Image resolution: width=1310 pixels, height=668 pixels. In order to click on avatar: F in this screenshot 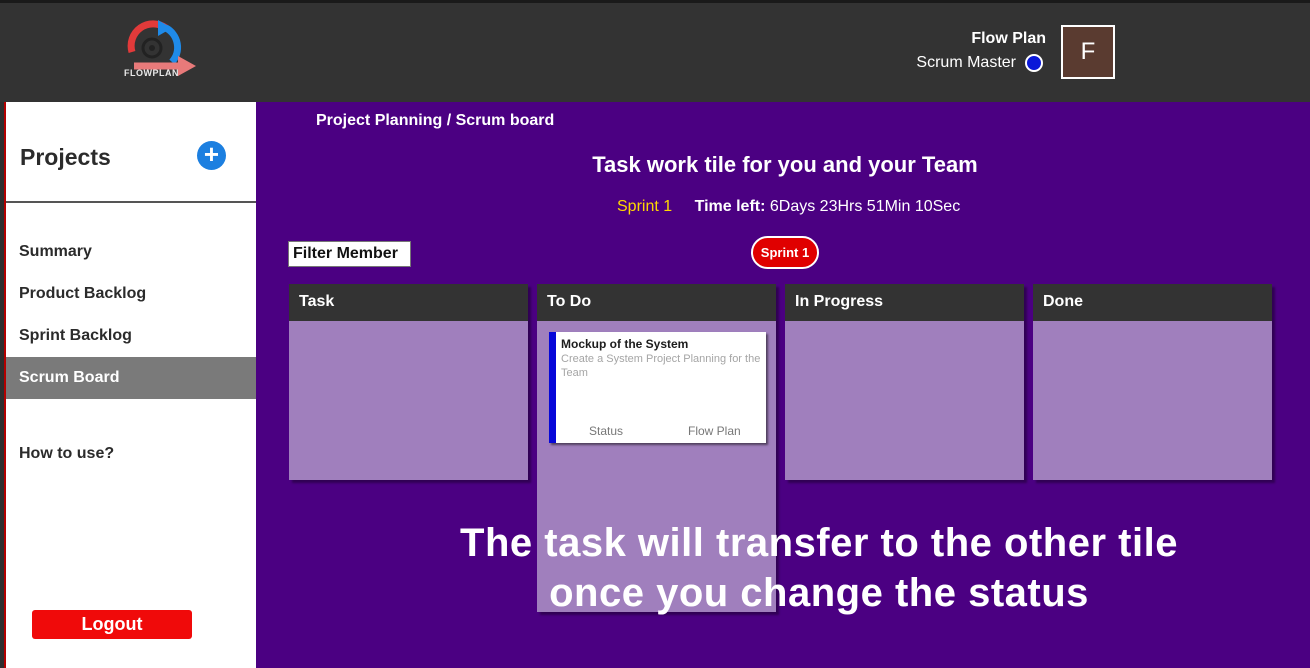, I will do `click(1088, 52)`.